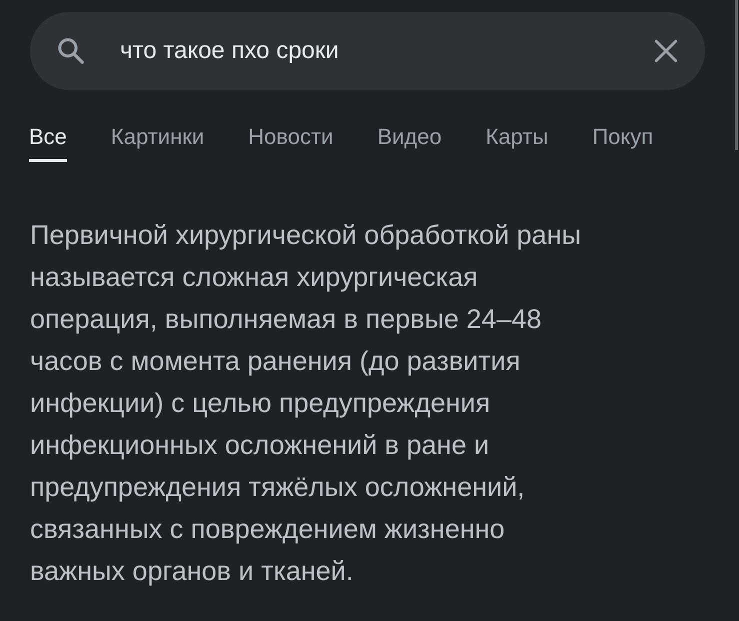 This screenshot has height=621, width=739. What do you see at coordinates (517, 141) in the screenshot?
I see `tab: Карты` at bounding box center [517, 141].